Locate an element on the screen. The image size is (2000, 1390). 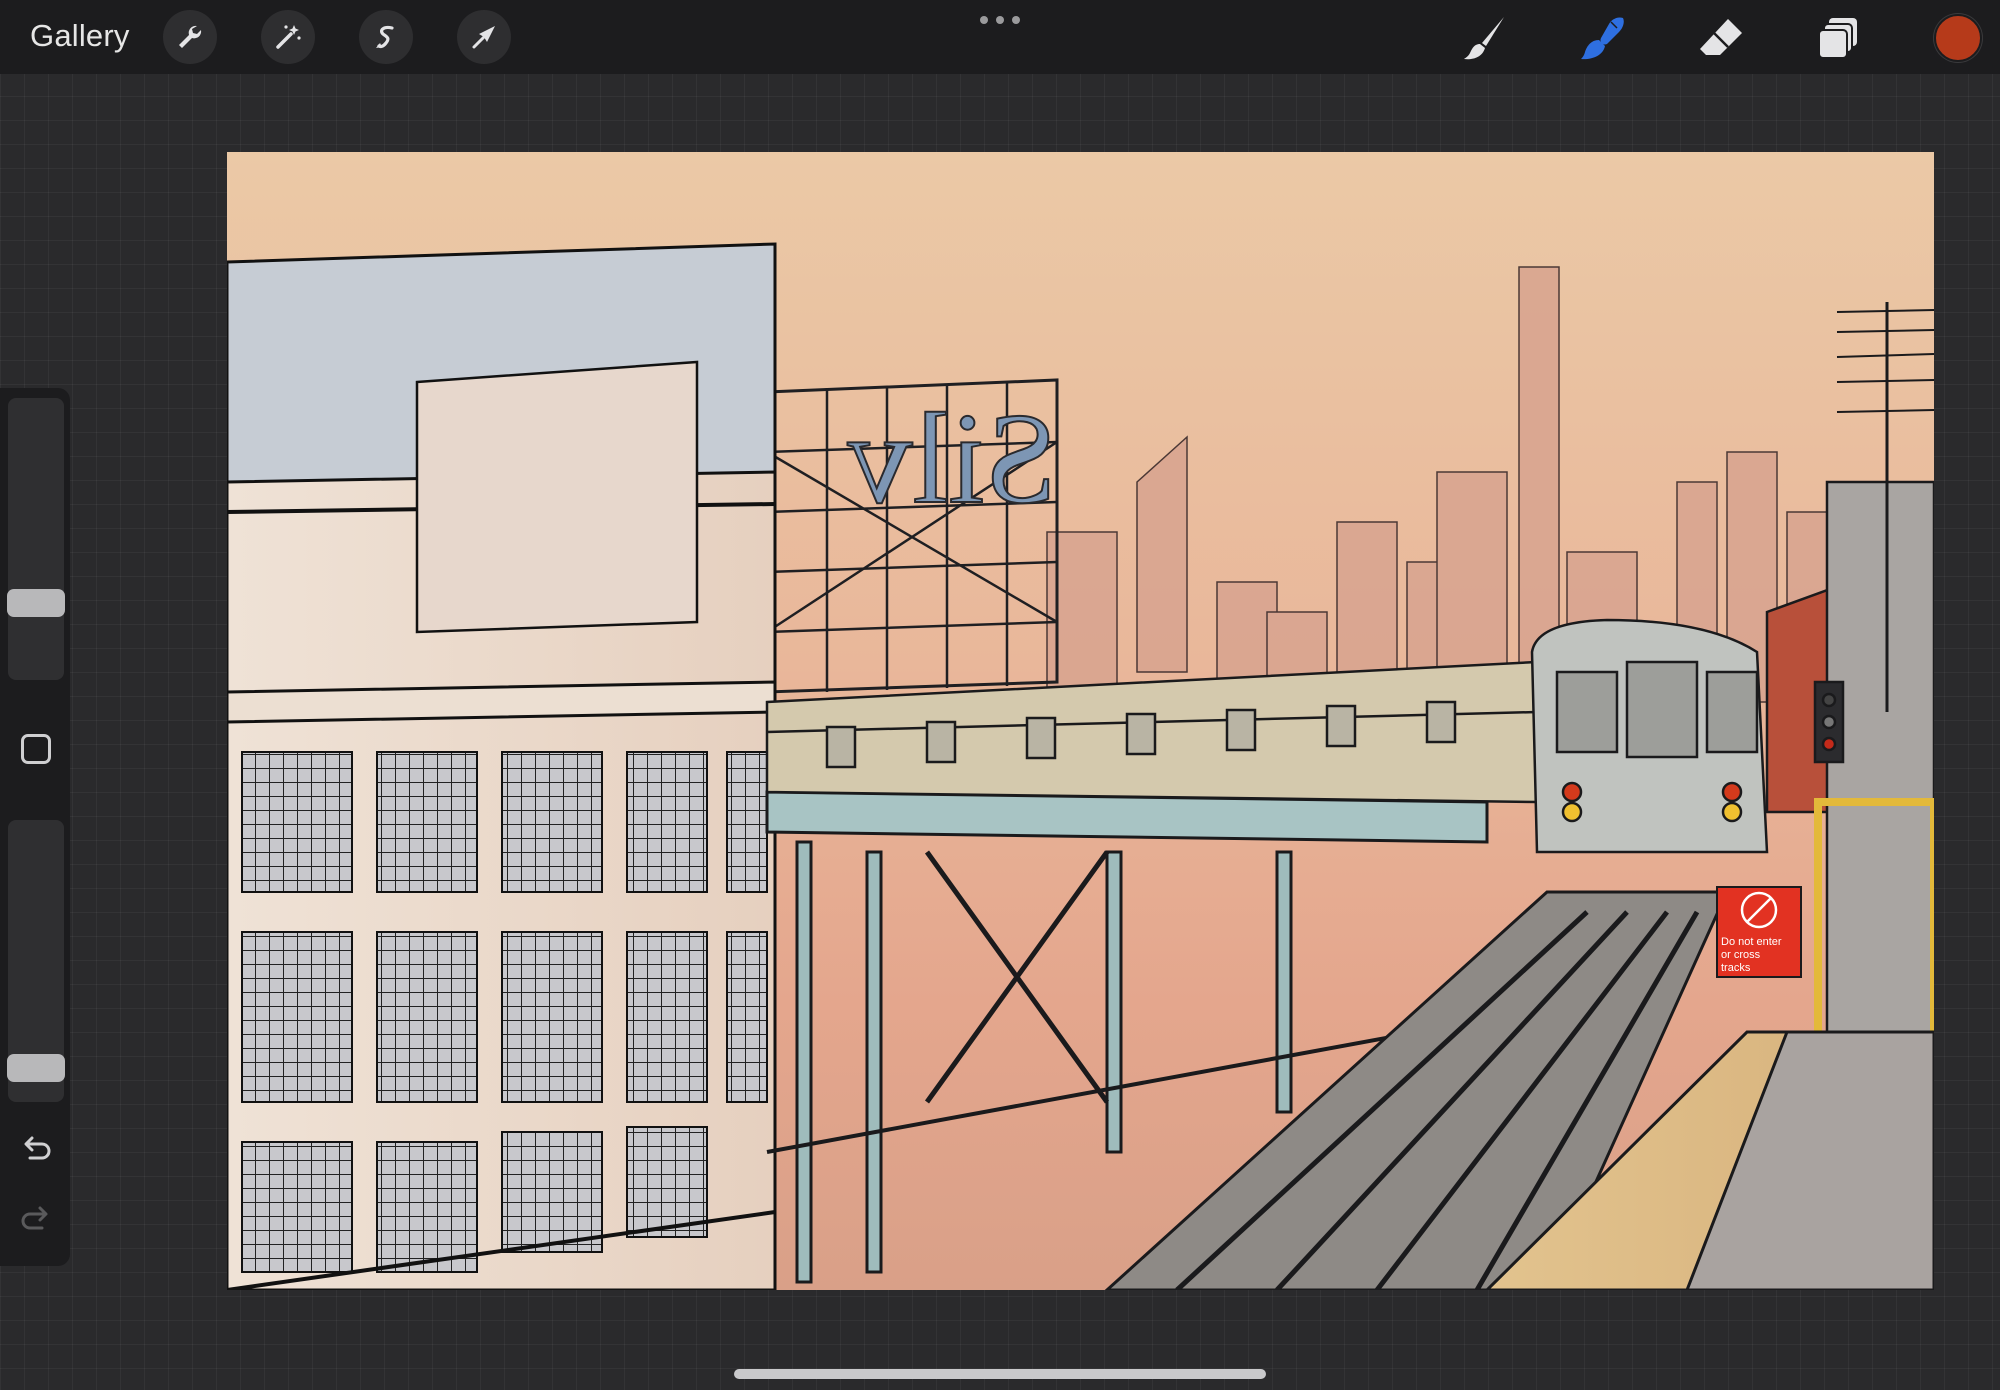
magic-wand-icon is located at coordinates (288, 37).